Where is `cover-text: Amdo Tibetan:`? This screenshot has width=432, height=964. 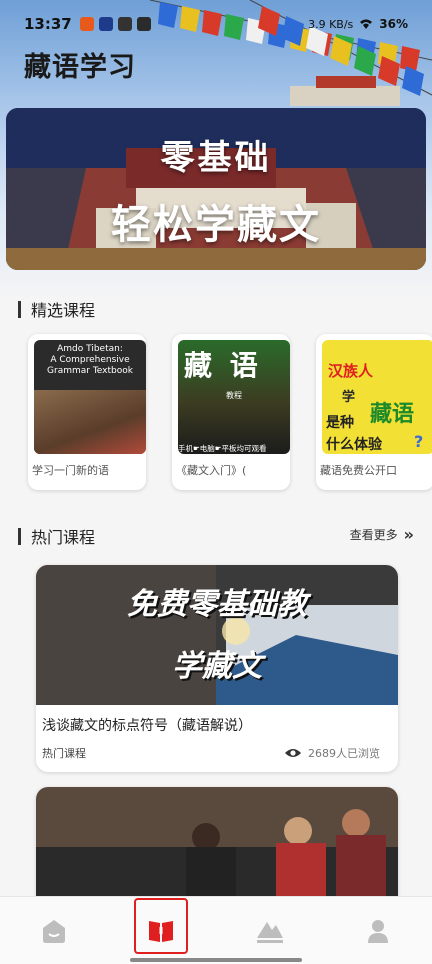
cover-text: Amdo Tibetan: is located at coordinates (90, 349).